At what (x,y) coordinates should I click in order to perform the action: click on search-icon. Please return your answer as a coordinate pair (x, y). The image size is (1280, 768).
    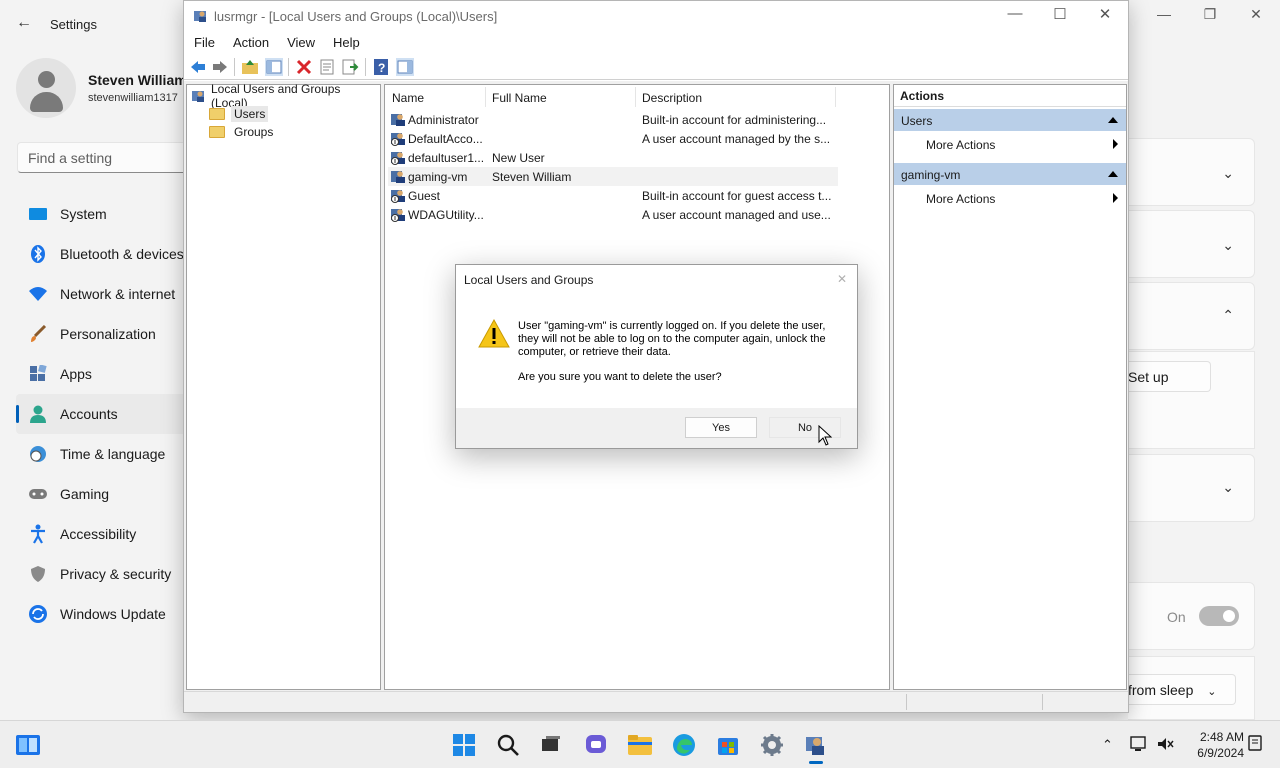
    Looking at the image, I should click on (508, 745).